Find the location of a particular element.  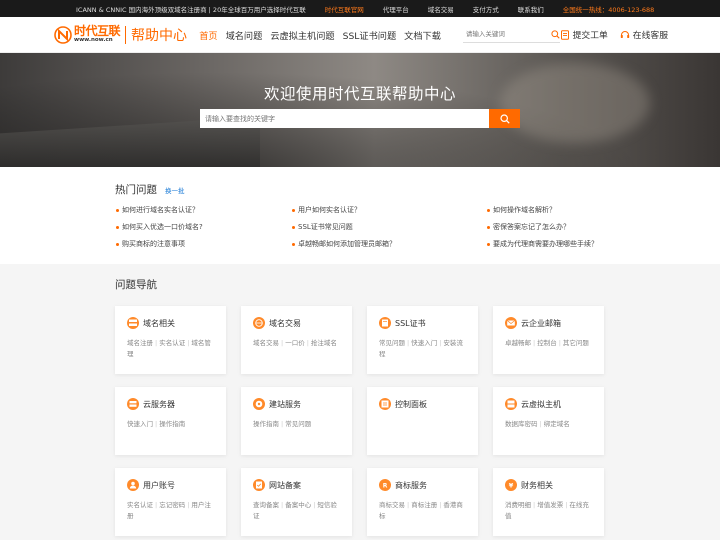

hot-question-item: 如何买入优选一口价域名? is located at coordinates (203, 227).